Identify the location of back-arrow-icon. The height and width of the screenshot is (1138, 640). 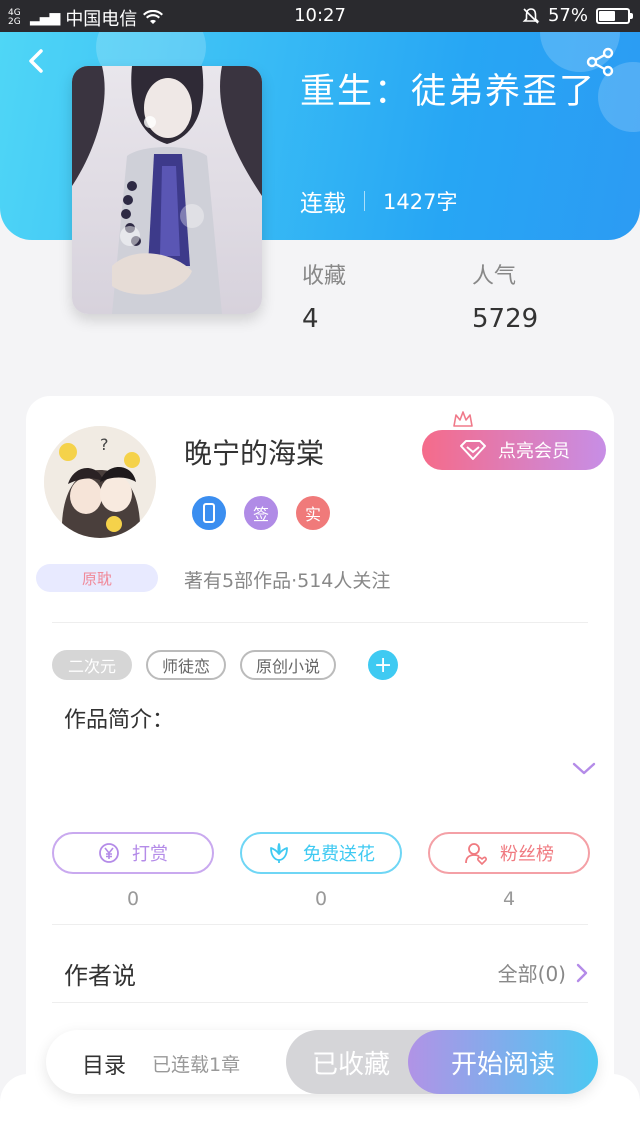
(37, 61).